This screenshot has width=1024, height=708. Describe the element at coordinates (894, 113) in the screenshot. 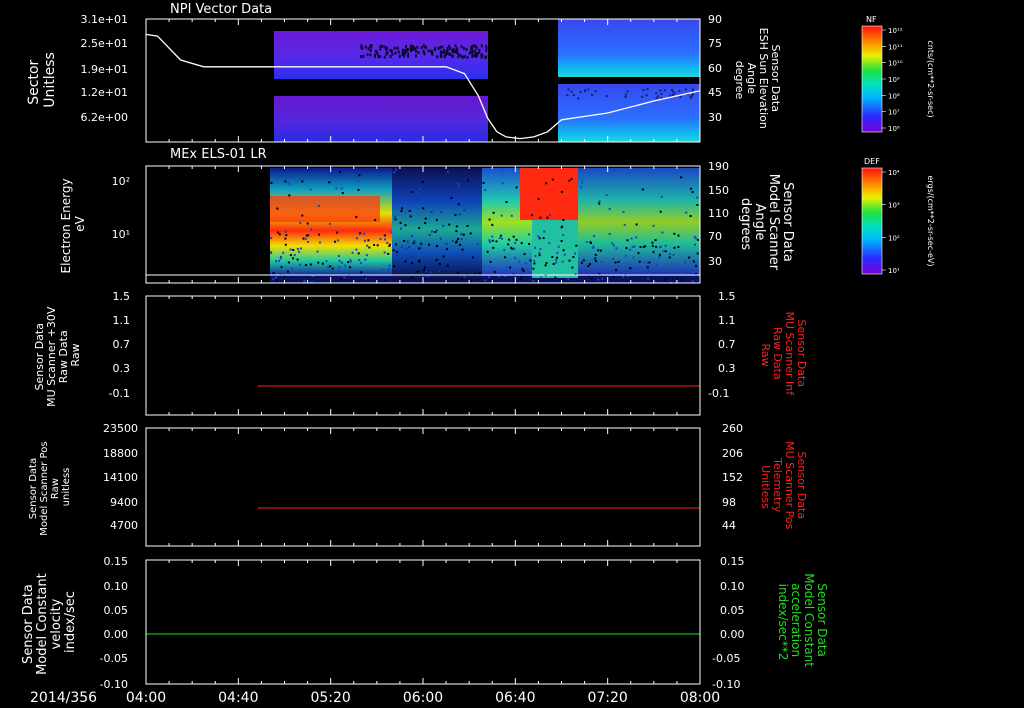

I see `colorbar-tick-label: 10⁷` at that location.